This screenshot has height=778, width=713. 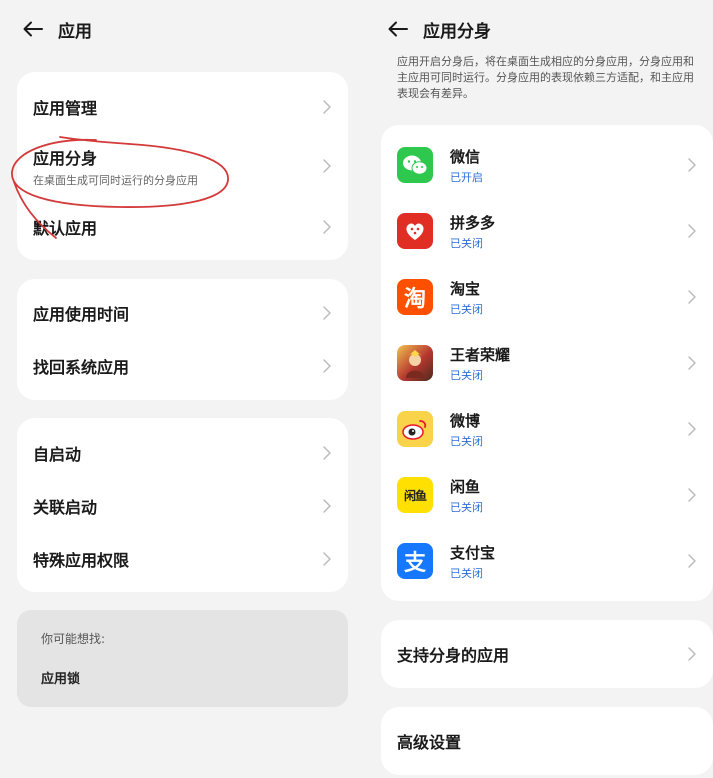 I want to click on app-status: 已开启, so click(x=466, y=177).